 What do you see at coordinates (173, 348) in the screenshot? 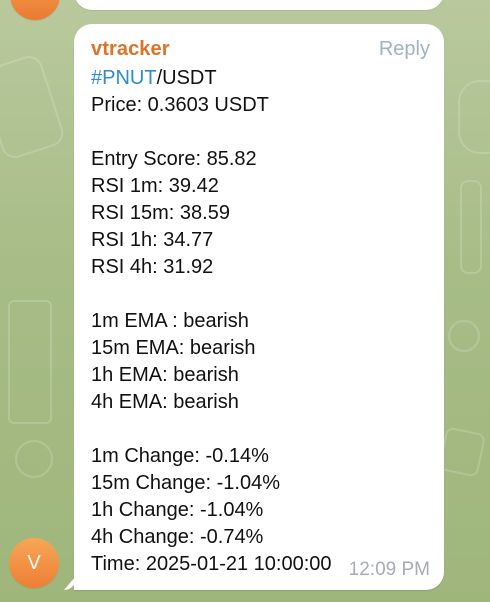
I see `message-line: 15m EMA: bearish` at bounding box center [173, 348].